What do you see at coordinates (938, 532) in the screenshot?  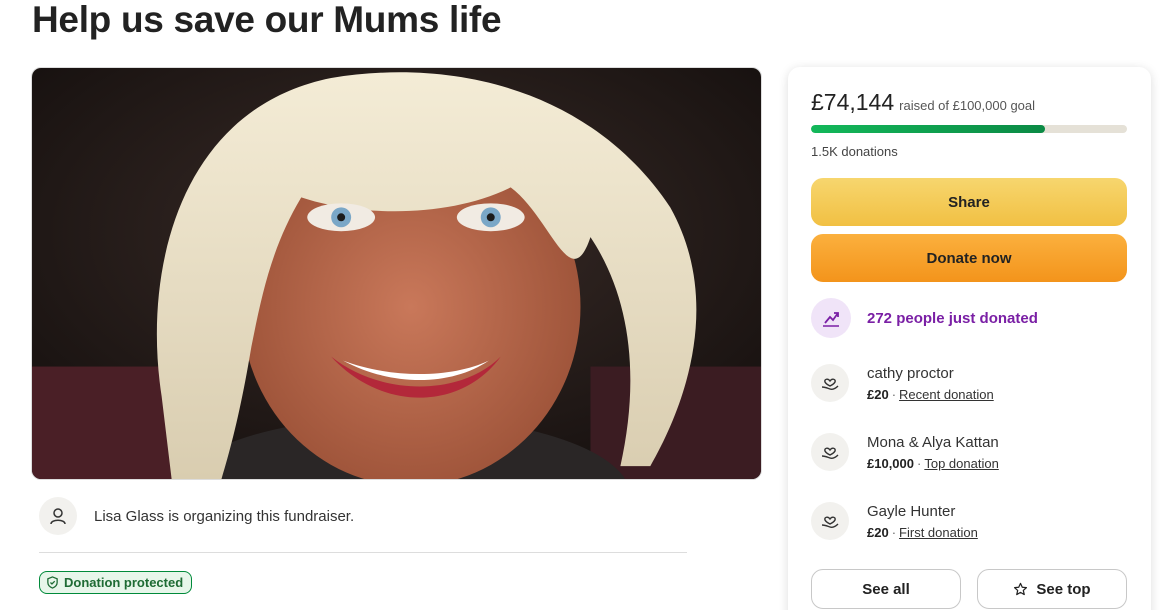 I see `donation-type-link: First donation` at bounding box center [938, 532].